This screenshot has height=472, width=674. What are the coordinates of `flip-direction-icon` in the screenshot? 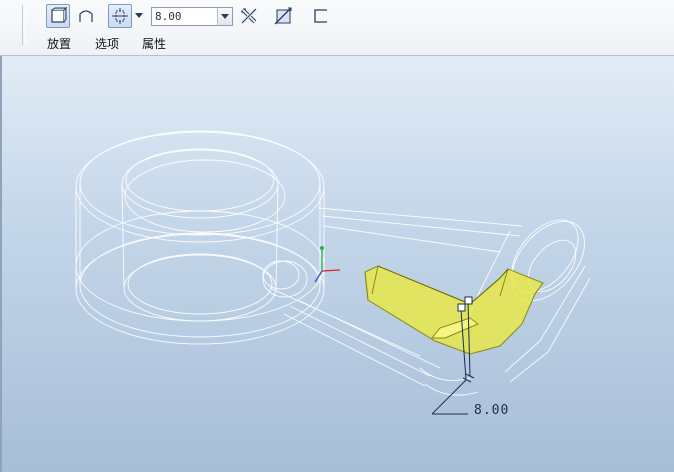 It's located at (249, 16).